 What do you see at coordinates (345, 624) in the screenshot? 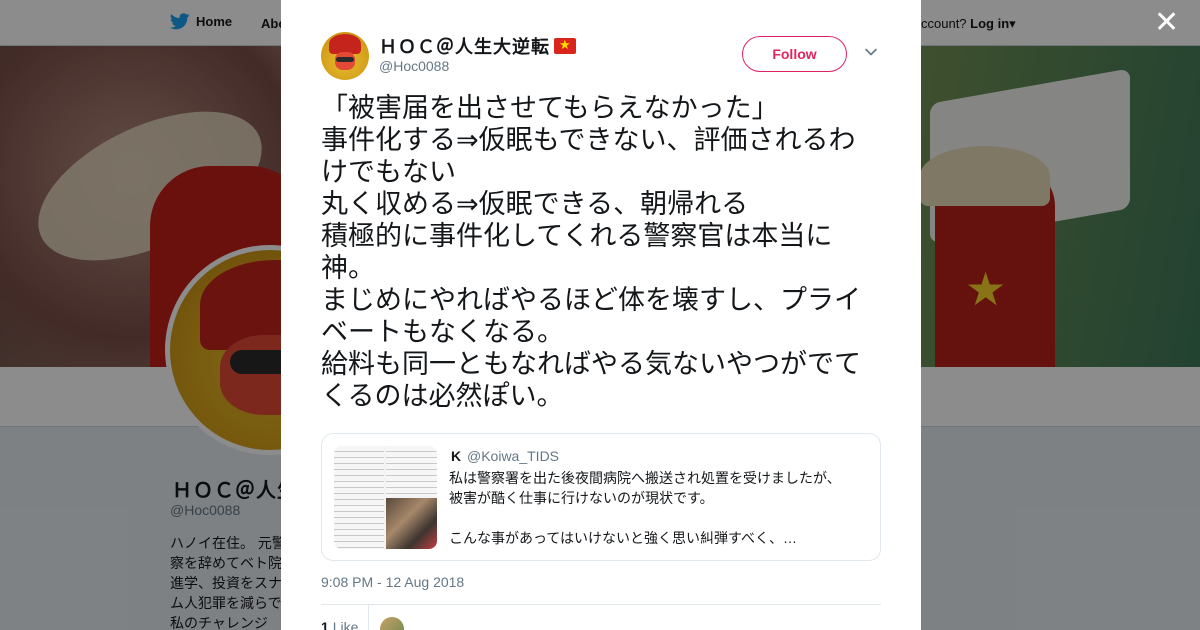
I see `likes-label: Like` at bounding box center [345, 624].